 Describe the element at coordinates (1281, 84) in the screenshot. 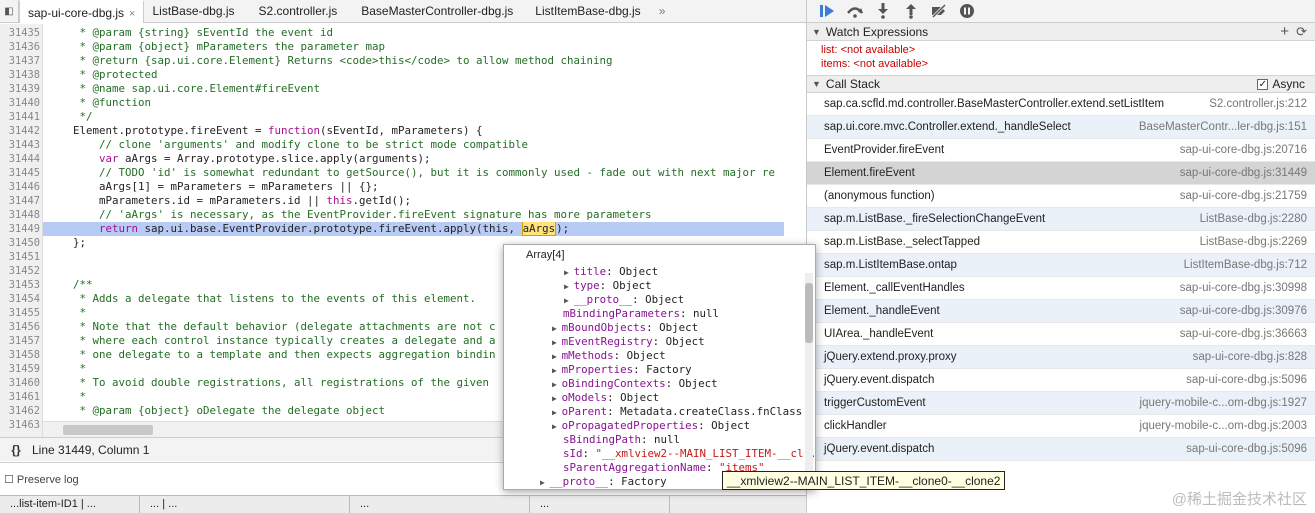

I see `async-toggle: ✓ Async` at that location.